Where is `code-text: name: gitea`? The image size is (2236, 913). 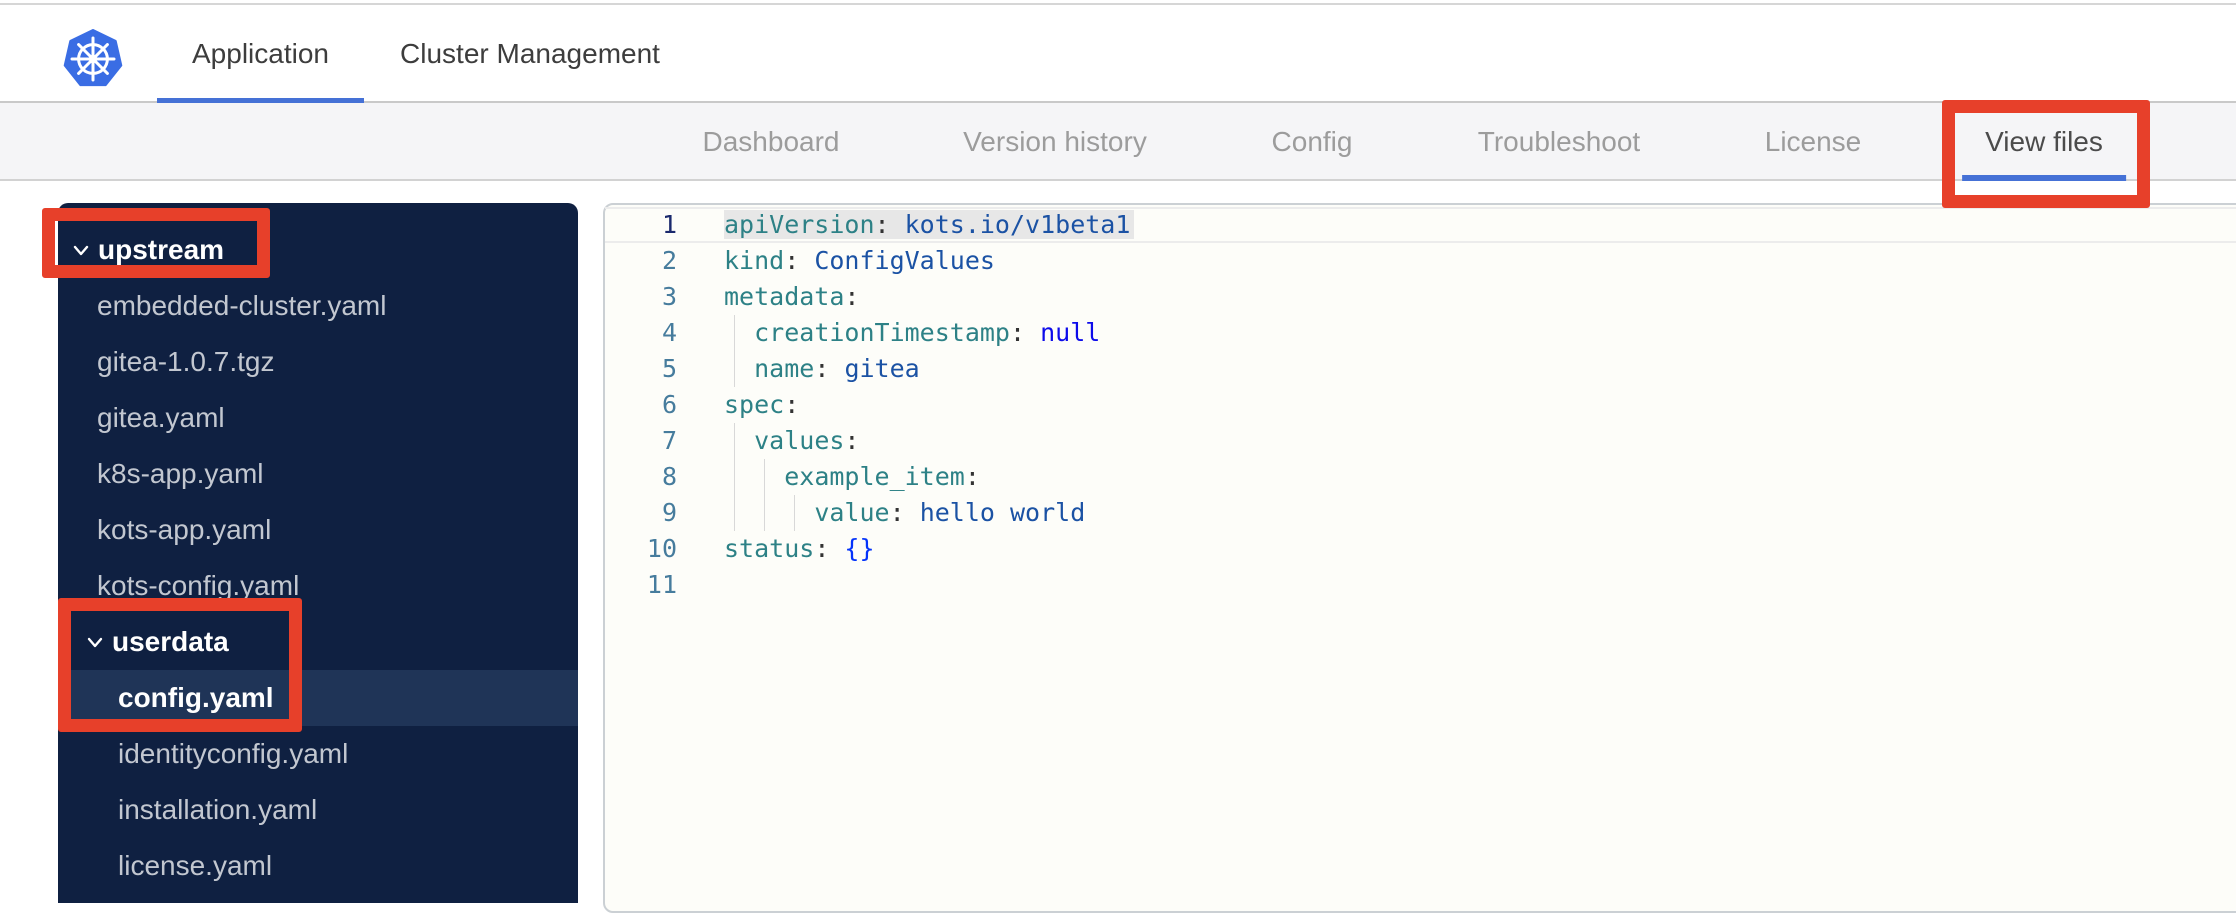
code-text: name: gitea is located at coordinates (1456, 369).